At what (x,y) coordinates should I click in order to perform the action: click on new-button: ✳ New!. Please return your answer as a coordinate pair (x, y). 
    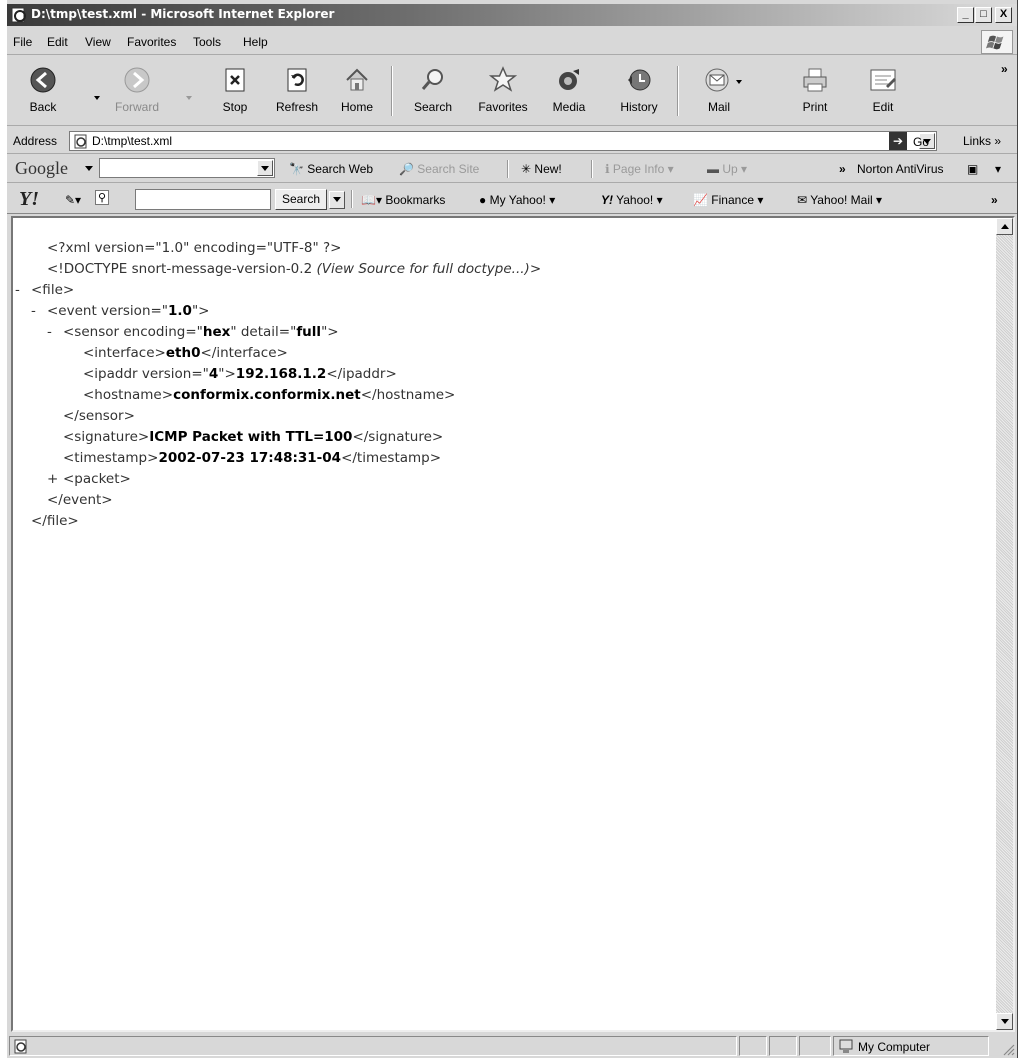
    Looking at the image, I should click on (541, 169).